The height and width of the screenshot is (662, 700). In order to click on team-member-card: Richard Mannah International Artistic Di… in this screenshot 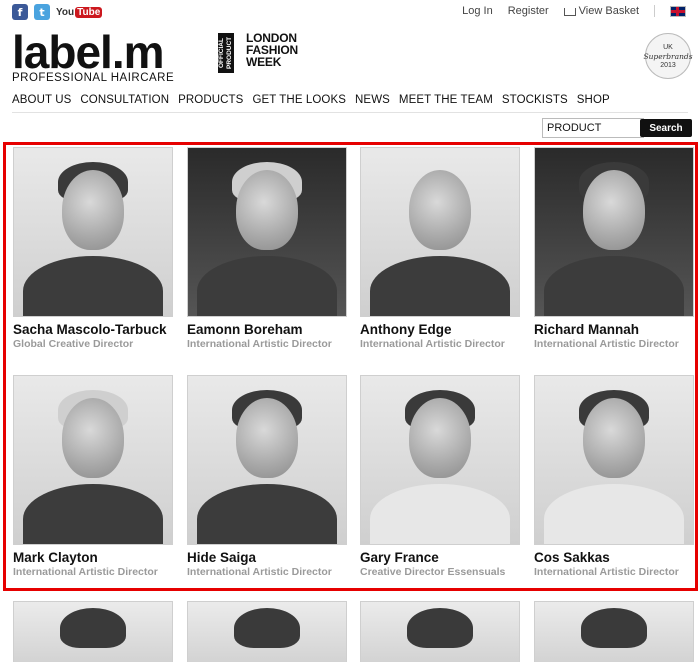, I will do `click(614, 248)`.